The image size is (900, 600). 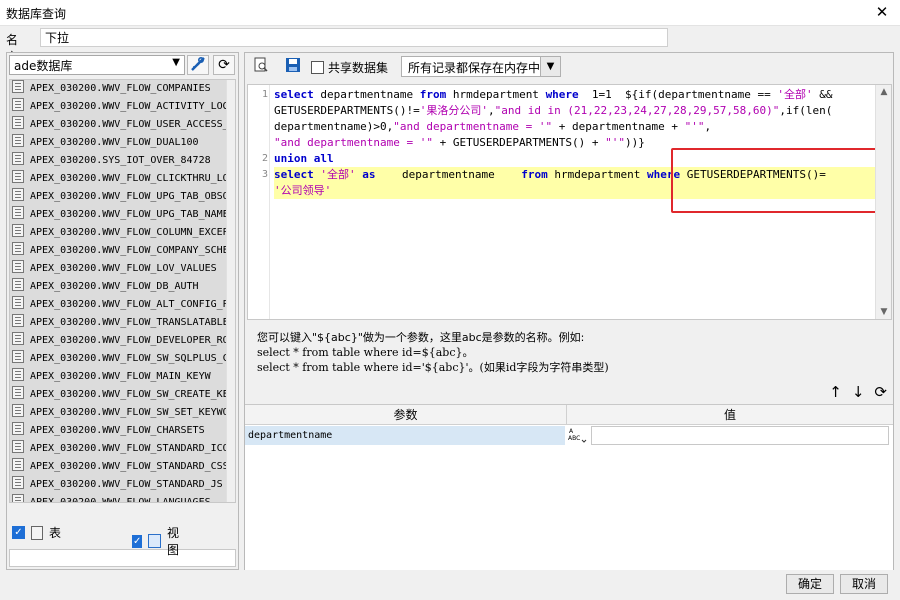 I want to click on table-name: APEX_030200.WWV_FLOW_STANDARD_JS, so click(x=126, y=484).